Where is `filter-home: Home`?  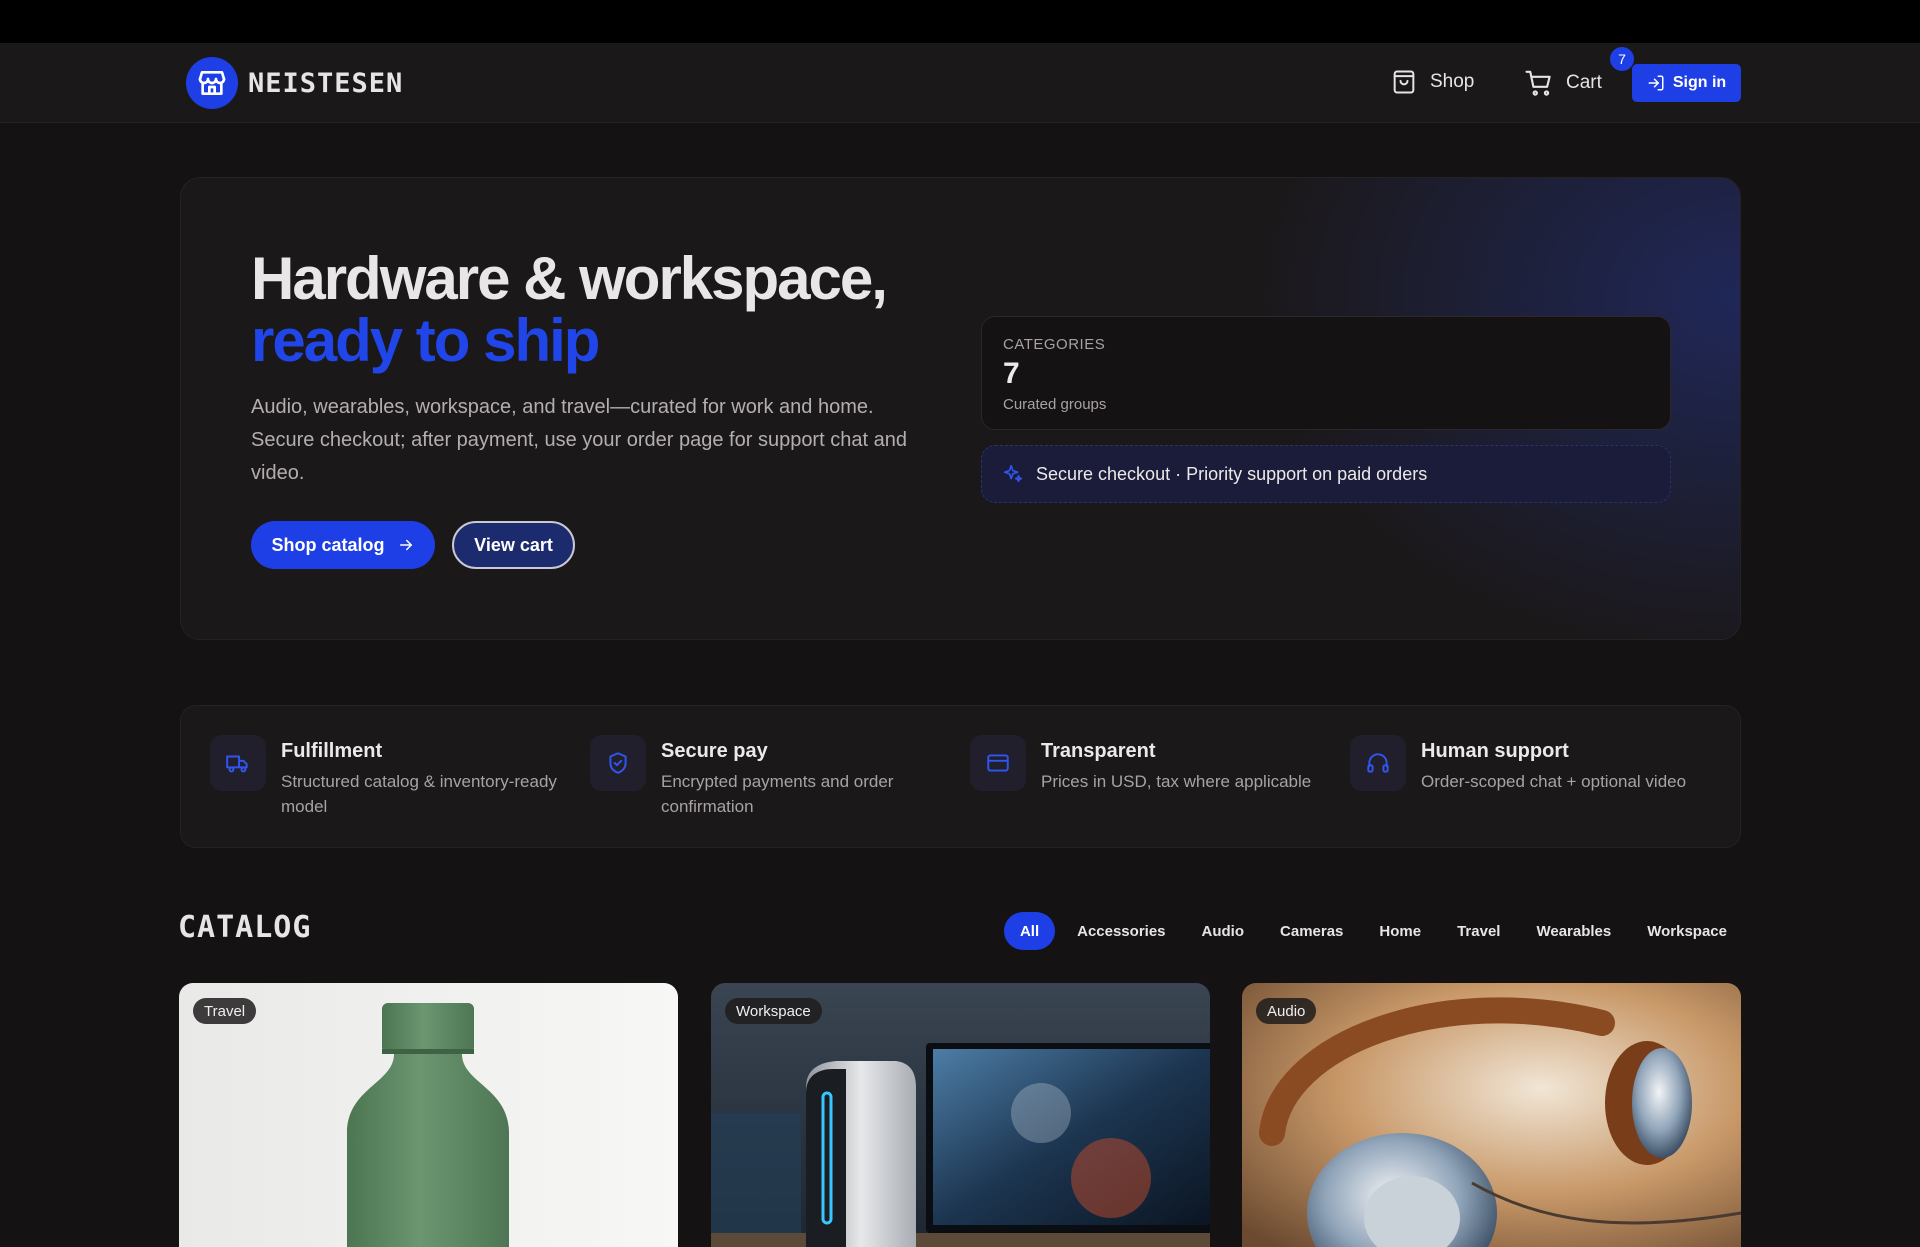
filter-home: Home is located at coordinates (1400, 931).